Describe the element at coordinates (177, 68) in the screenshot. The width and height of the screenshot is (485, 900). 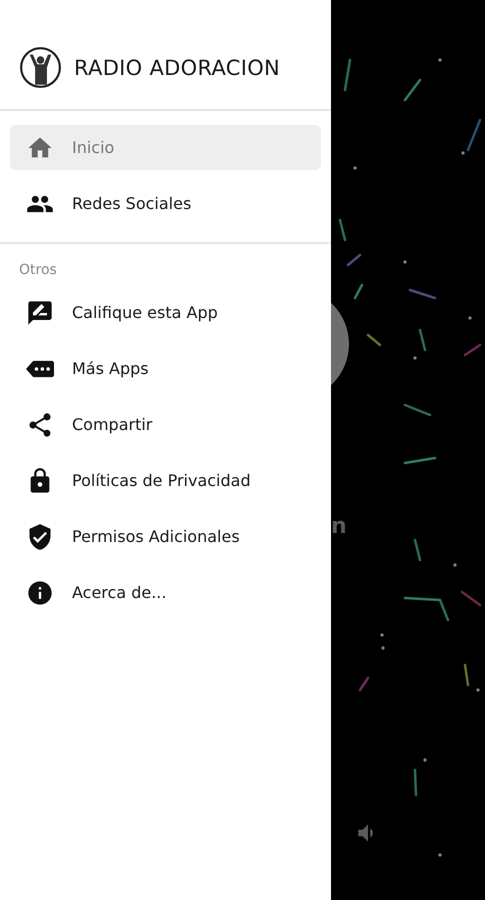
I see `app-title: RADIO ADORACION` at that location.